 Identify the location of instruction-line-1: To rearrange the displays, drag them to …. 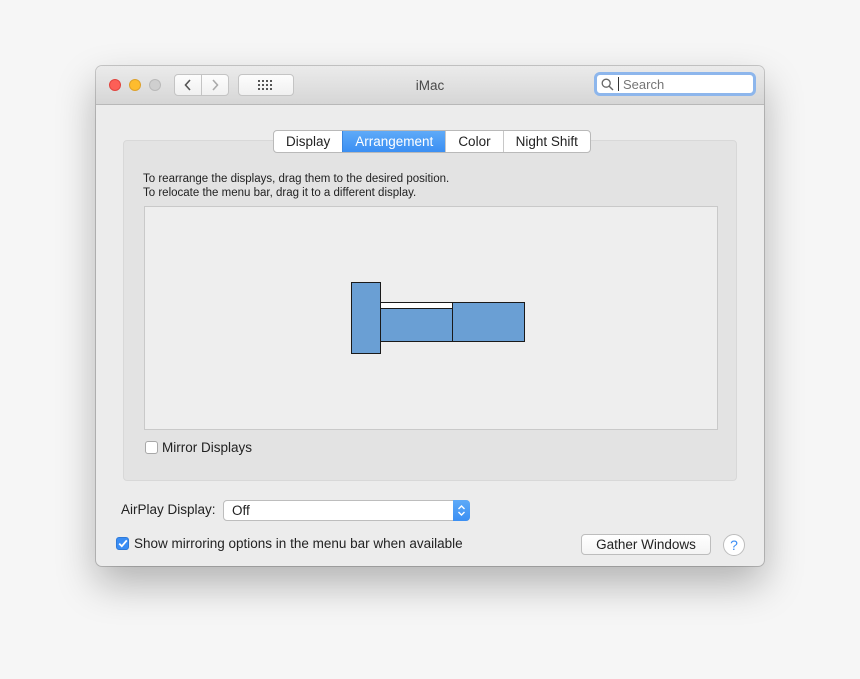
(296, 179).